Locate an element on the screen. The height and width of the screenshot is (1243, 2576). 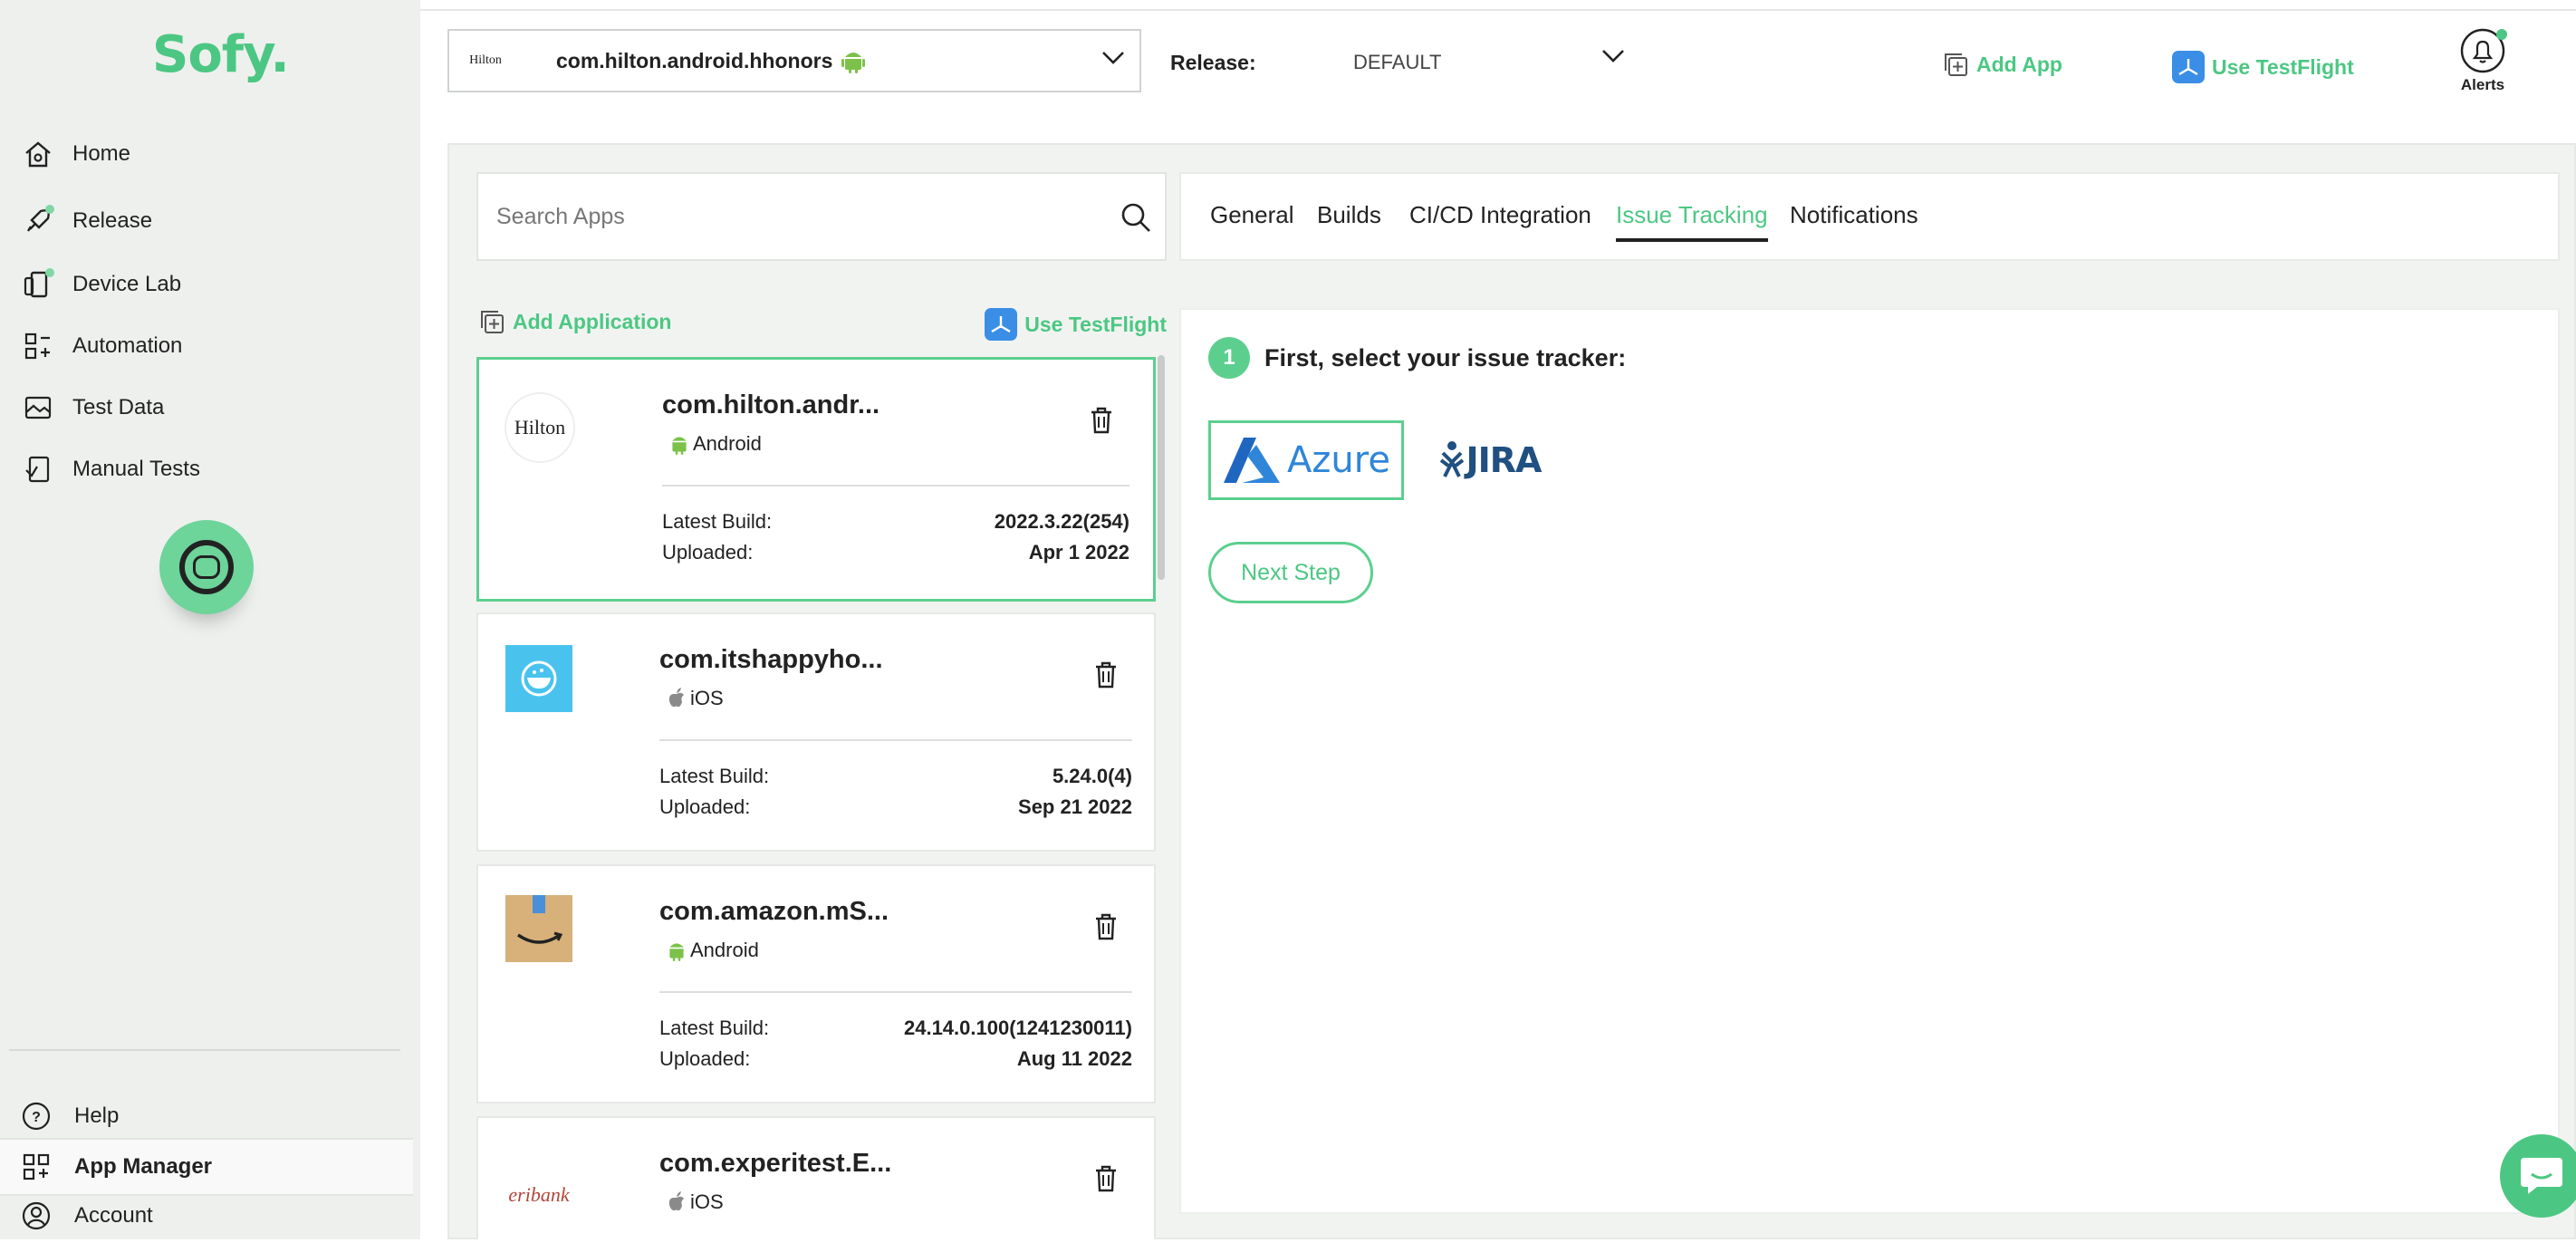
uploaded-row: Uploaded: Aug 11 2022 is located at coordinates (895, 1058).